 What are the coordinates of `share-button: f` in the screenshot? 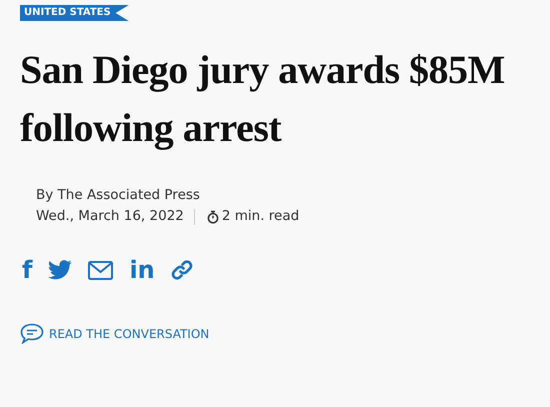 It's located at (27, 270).